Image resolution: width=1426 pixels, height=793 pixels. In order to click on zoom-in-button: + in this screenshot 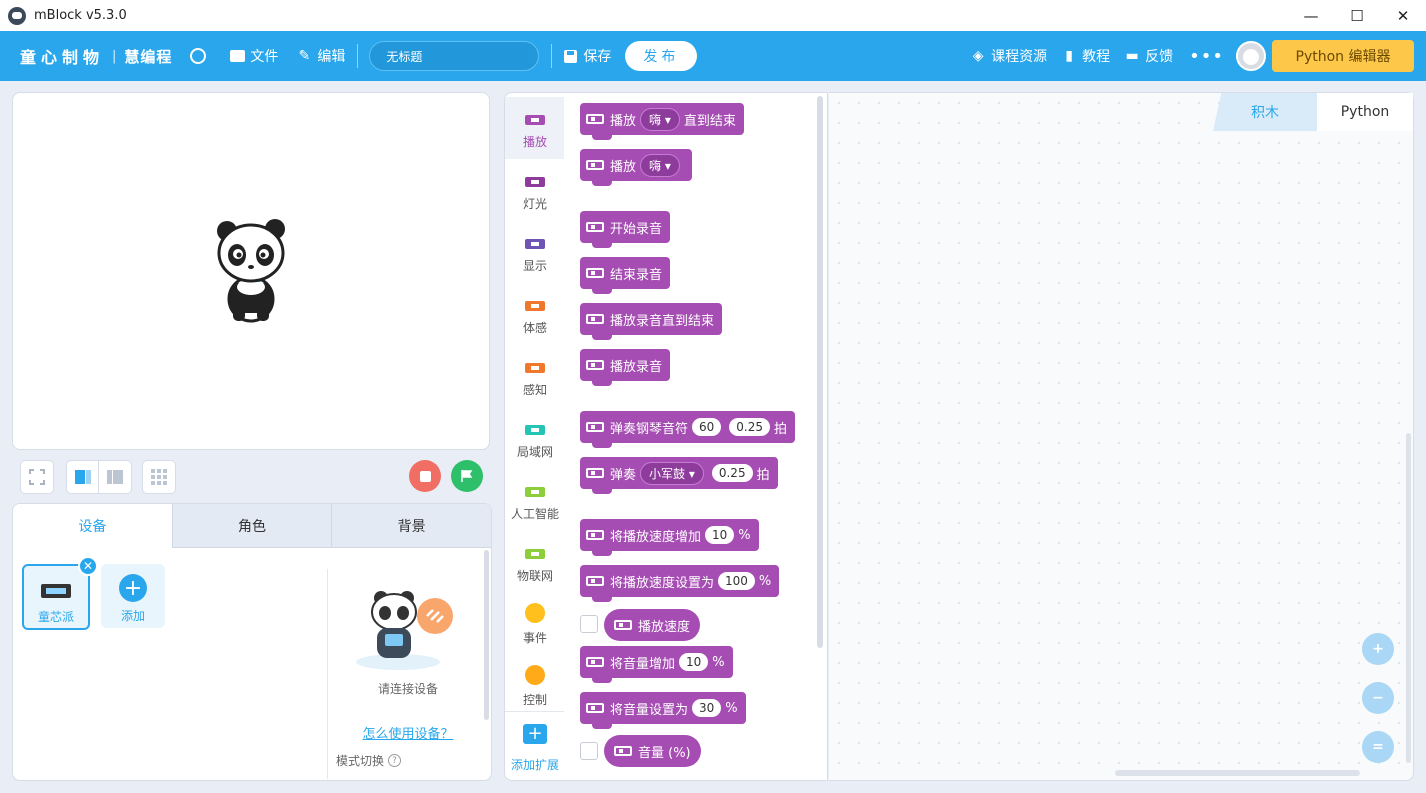, I will do `click(1378, 649)`.